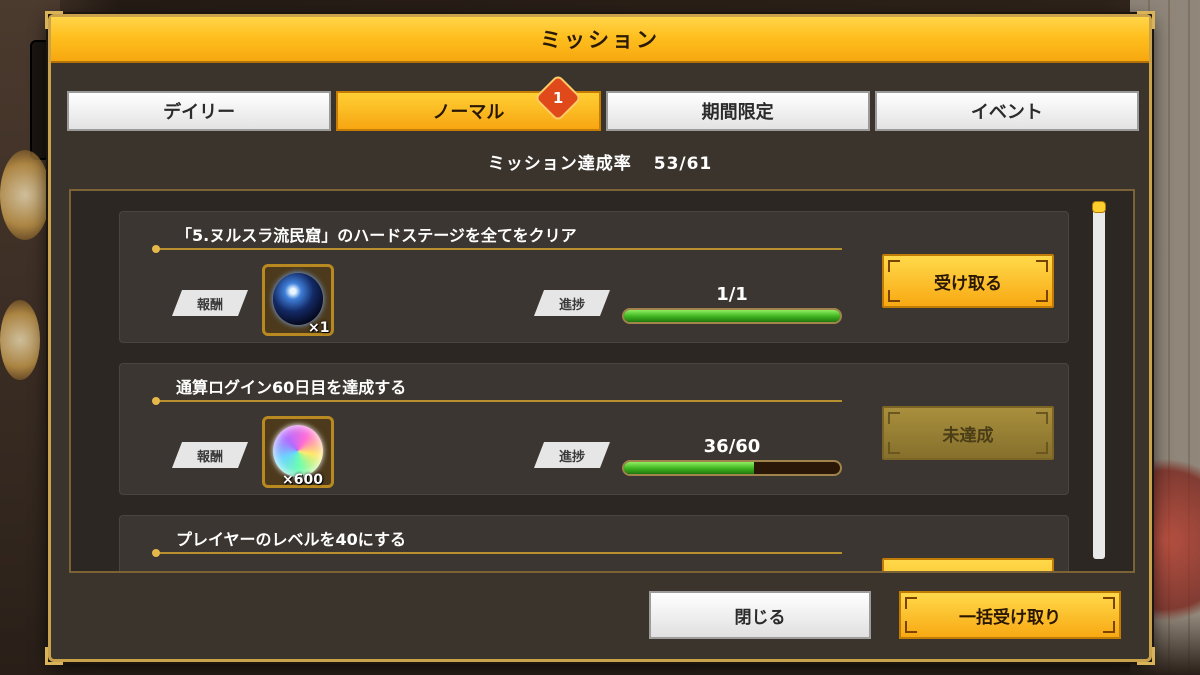 This screenshot has height=675, width=1200. Describe the element at coordinates (683, 164) in the screenshot. I see `completion-rate-value: 53/61` at that location.